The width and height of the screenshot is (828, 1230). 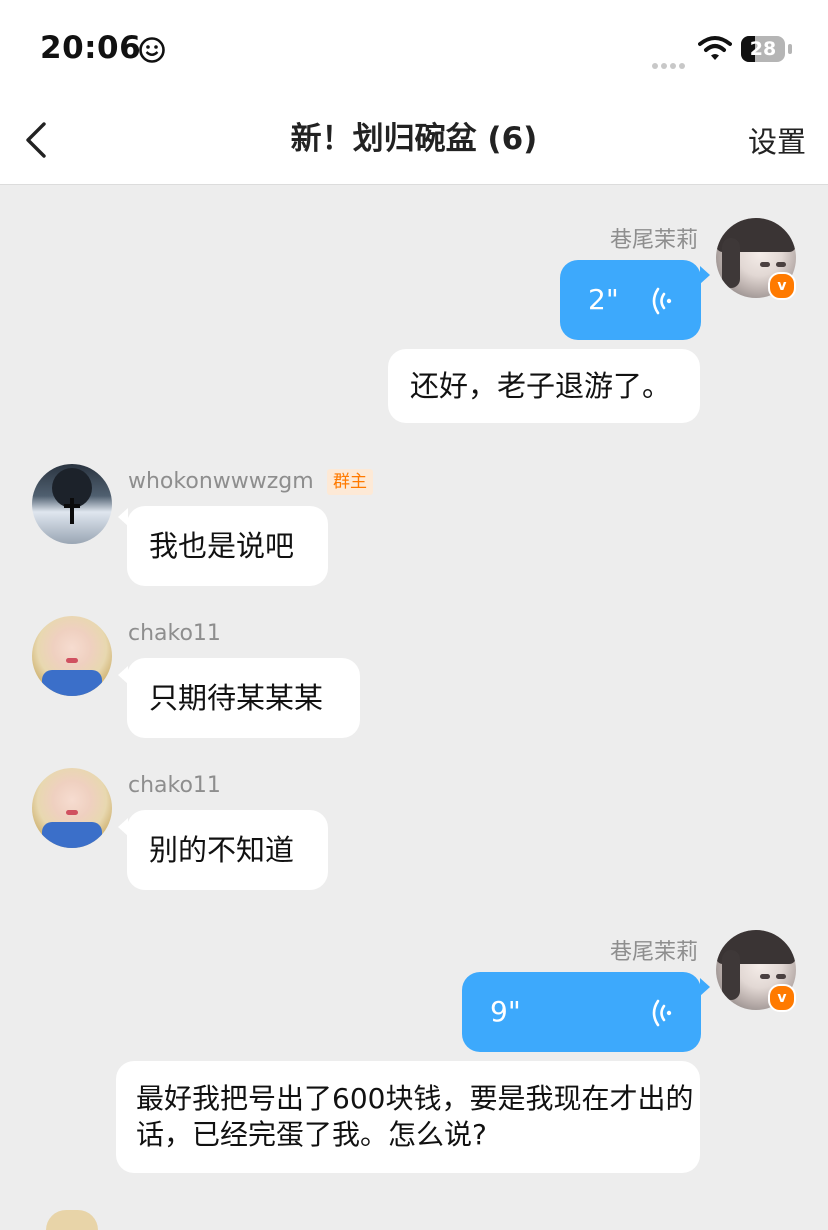 What do you see at coordinates (350, 482) in the screenshot?
I see `group-owner-badge: 群主` at bounding box center [350, 482].